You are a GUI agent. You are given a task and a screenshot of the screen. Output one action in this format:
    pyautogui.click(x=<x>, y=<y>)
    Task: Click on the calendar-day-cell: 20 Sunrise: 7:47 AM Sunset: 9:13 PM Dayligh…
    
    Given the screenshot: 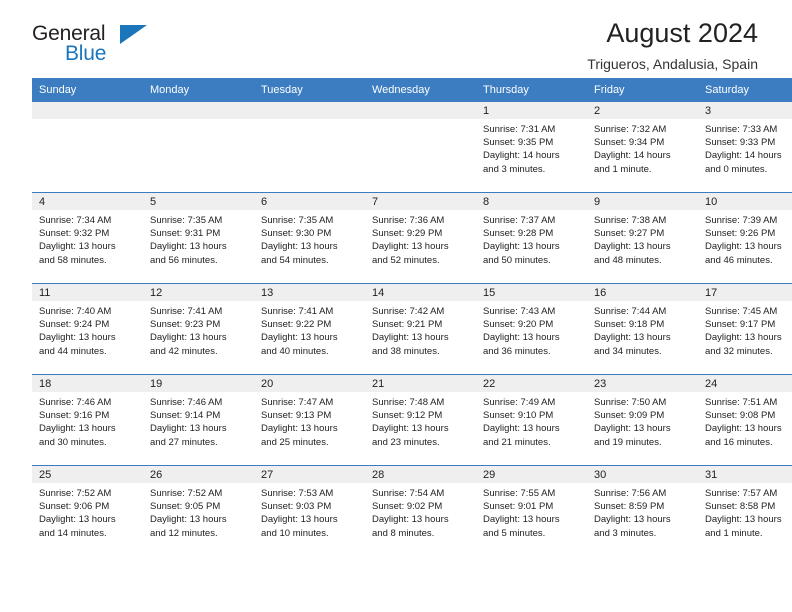 What is the action you would take?
    pyautogui.click(x=309, y=420)
    